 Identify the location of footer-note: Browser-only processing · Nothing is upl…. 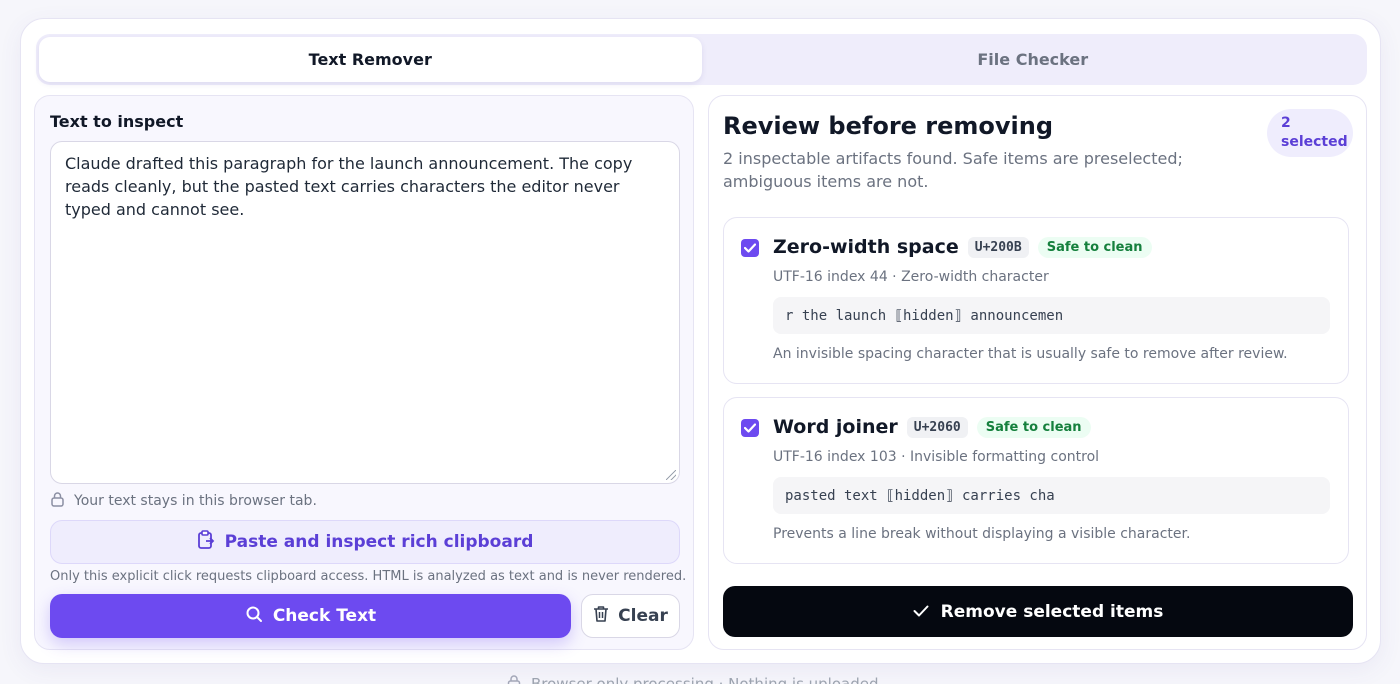
(693, 679).